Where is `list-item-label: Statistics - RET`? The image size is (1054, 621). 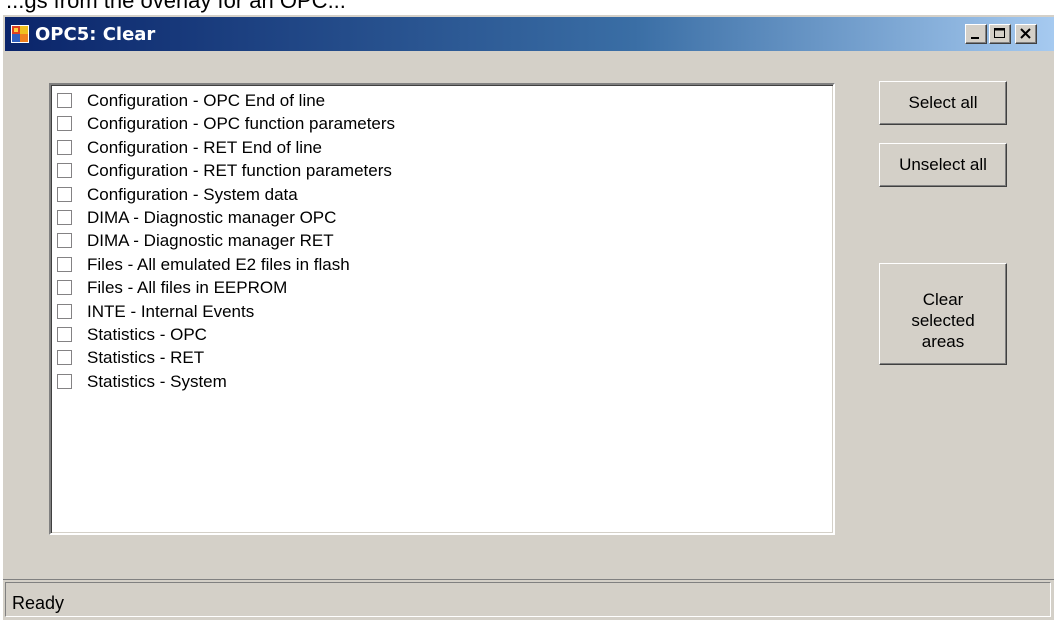
list-item-label: Statistics - RET is located at coordinates (146, 358).